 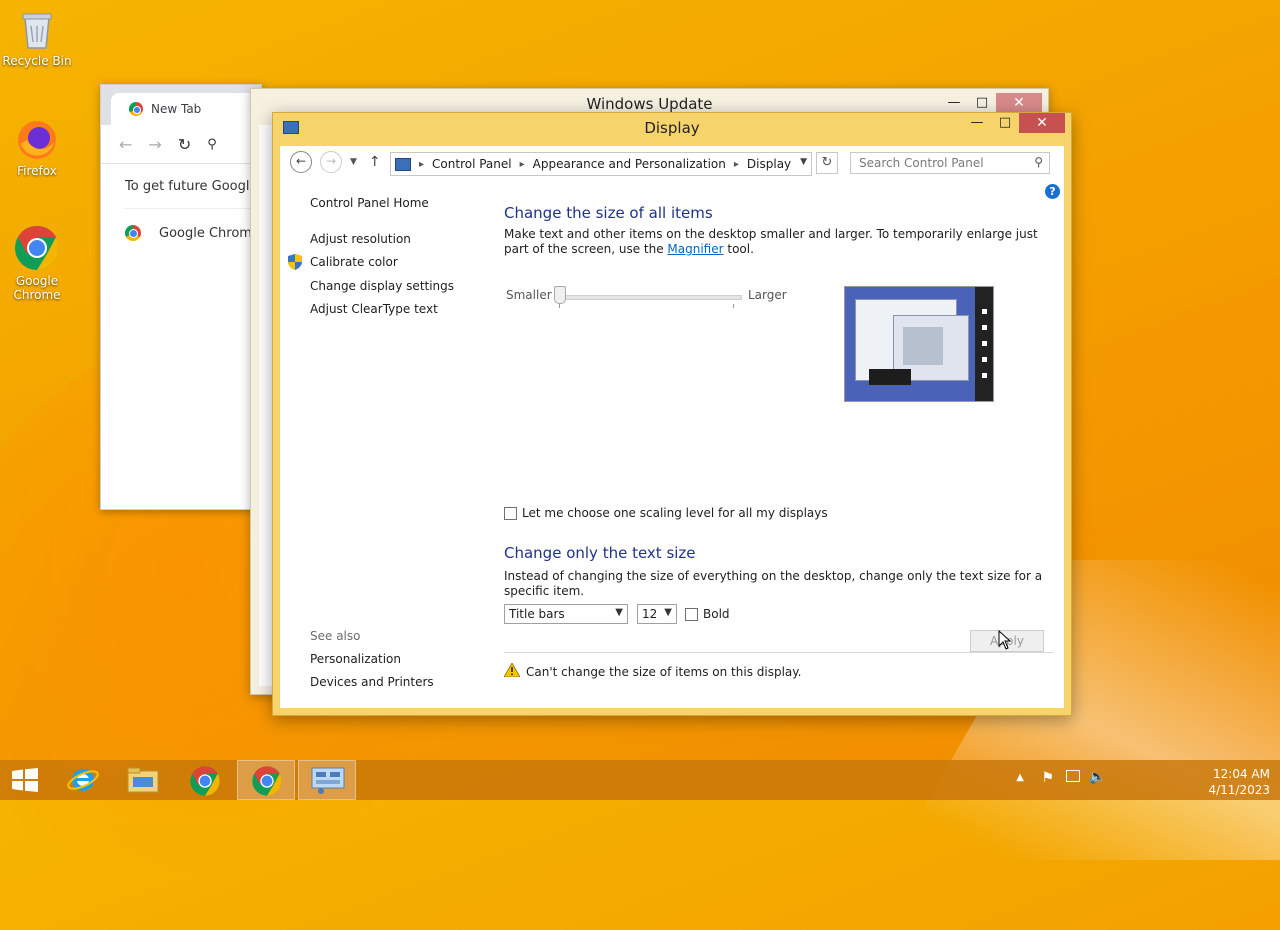 What do you see at coordinates (37, 171) in the screenshot?
I see `desktop-icon-label: Firefox` at bounding box center [37, 171].